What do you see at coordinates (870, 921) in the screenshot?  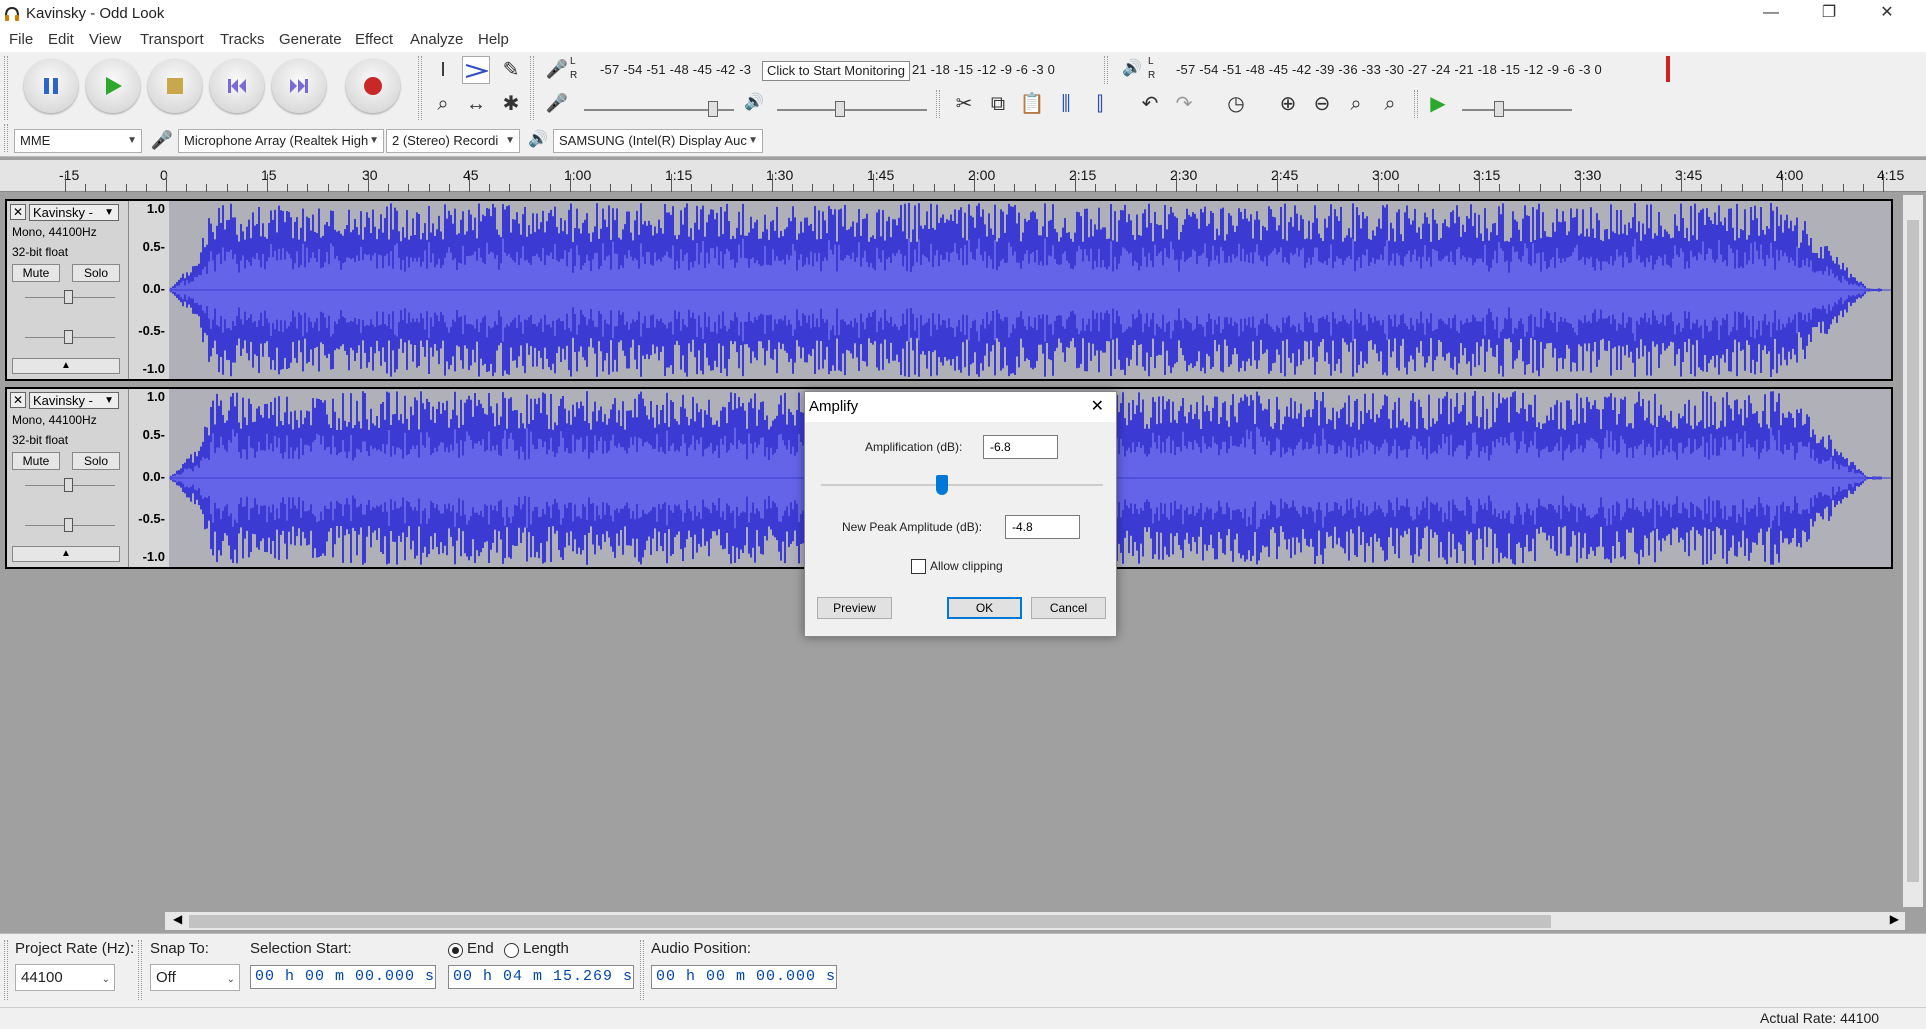 I see `horizontal-scroll-thumb` at bounding box center [870, 921].